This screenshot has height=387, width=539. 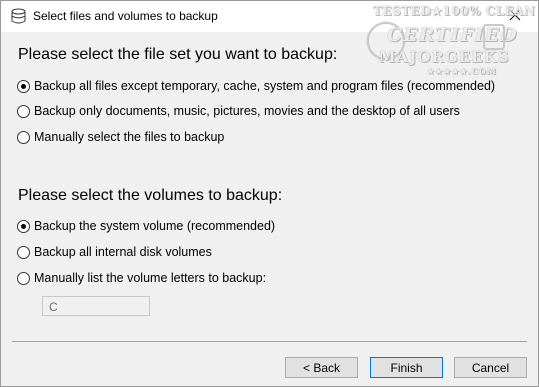 What do you see at coordinates (129, 137) in the screenshot?
I see `radio-label: Manually select the files to backup` at bounding box center [129, 137].